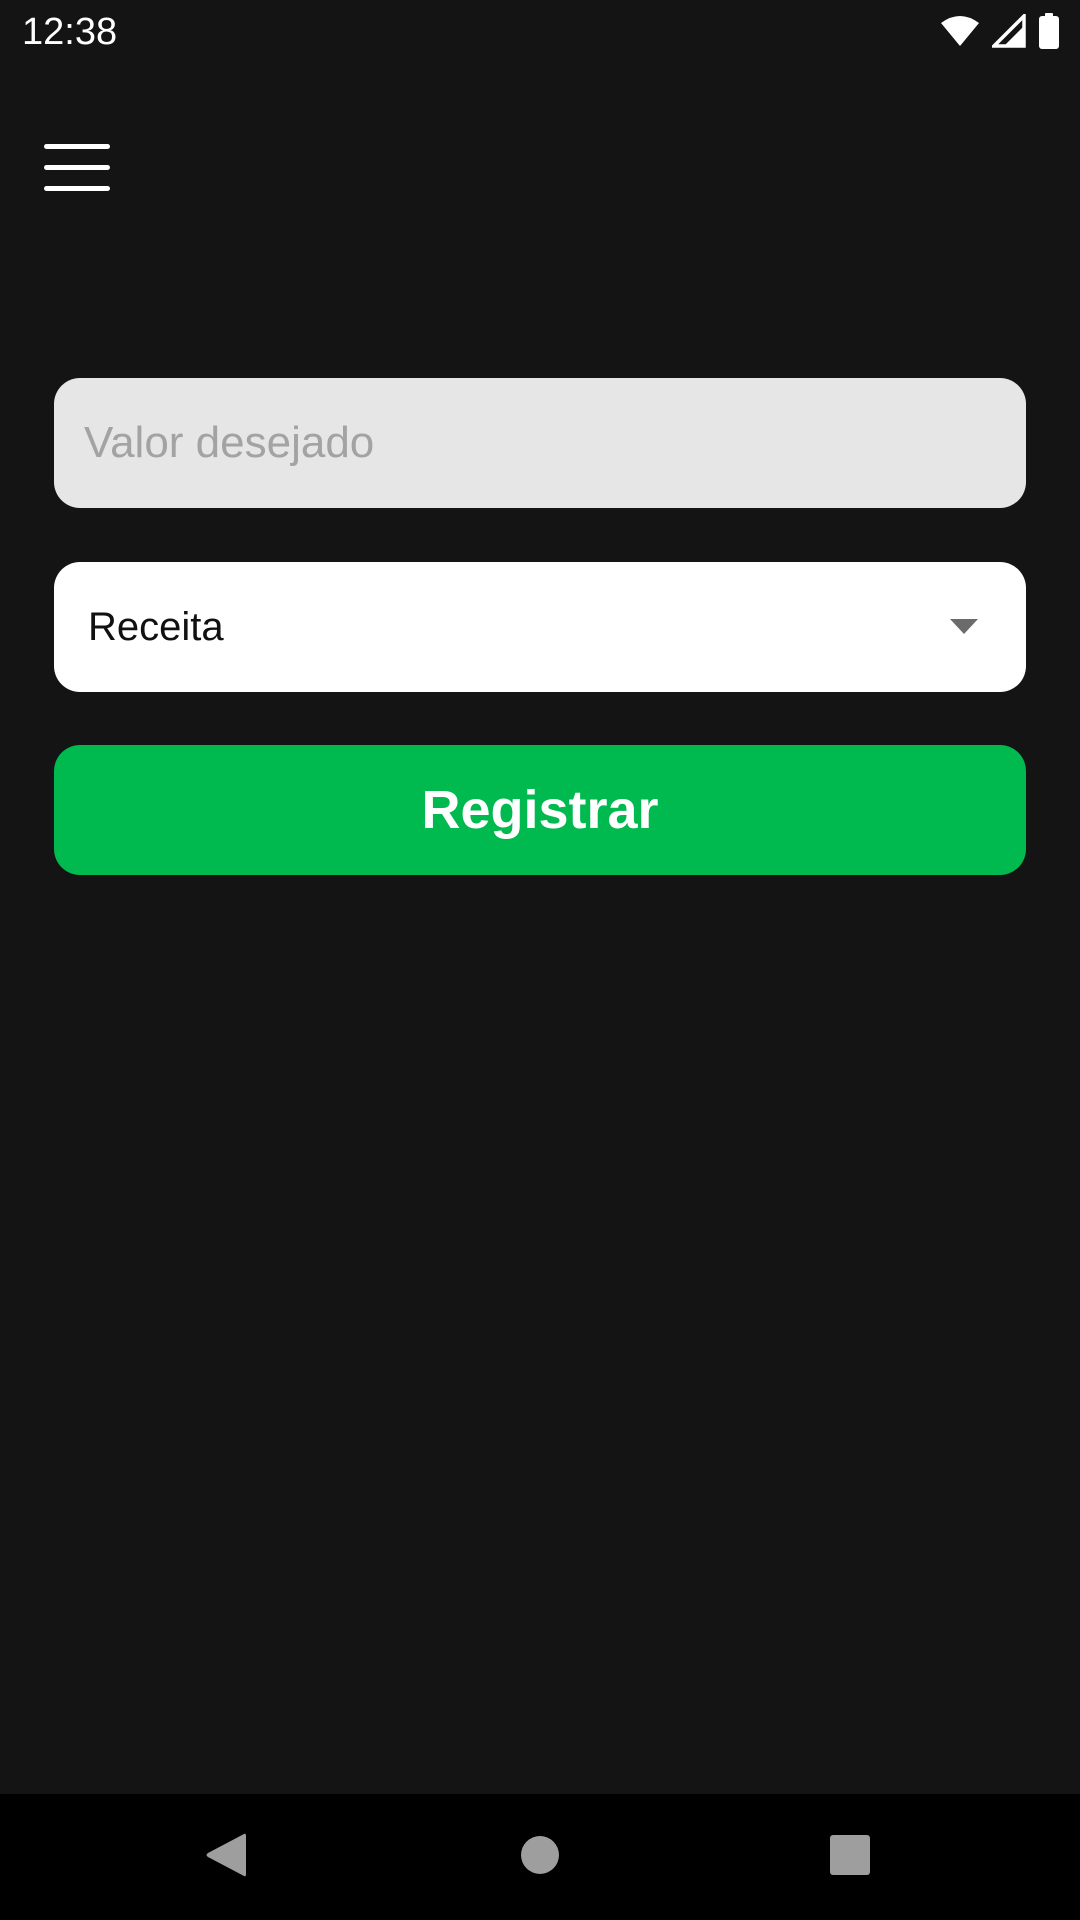 The width and height of the screenshot is (1080, 1920). I want to click on value-input-container, so click(540, 443).